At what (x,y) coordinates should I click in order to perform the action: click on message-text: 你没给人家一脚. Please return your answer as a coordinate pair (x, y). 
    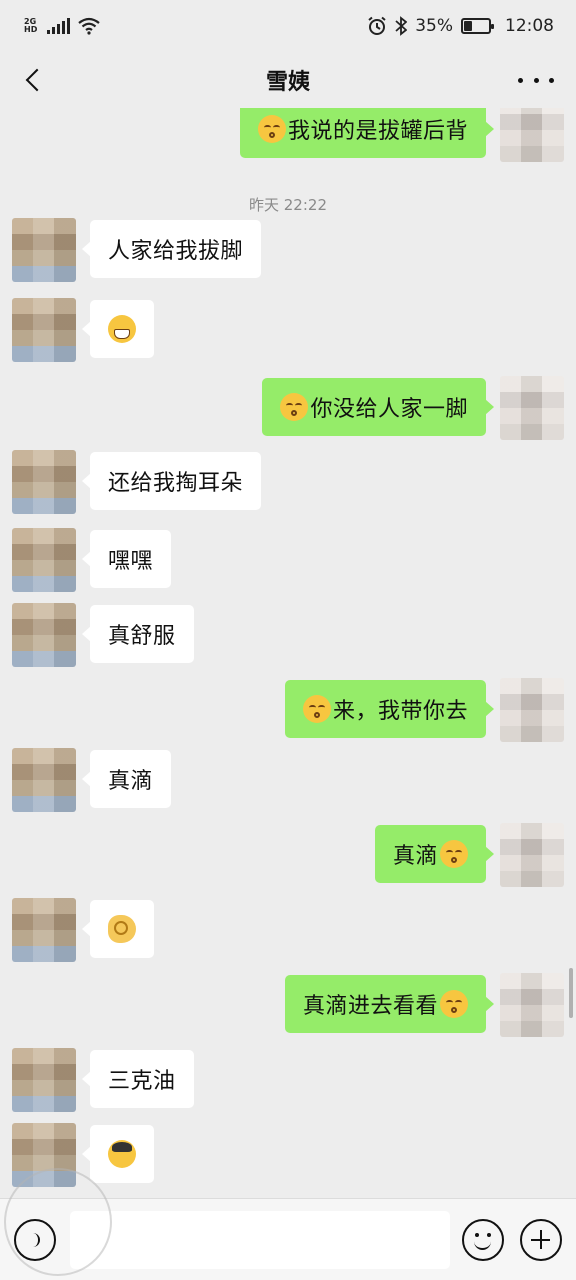
    Looking at the image, I should click on (389, 409).